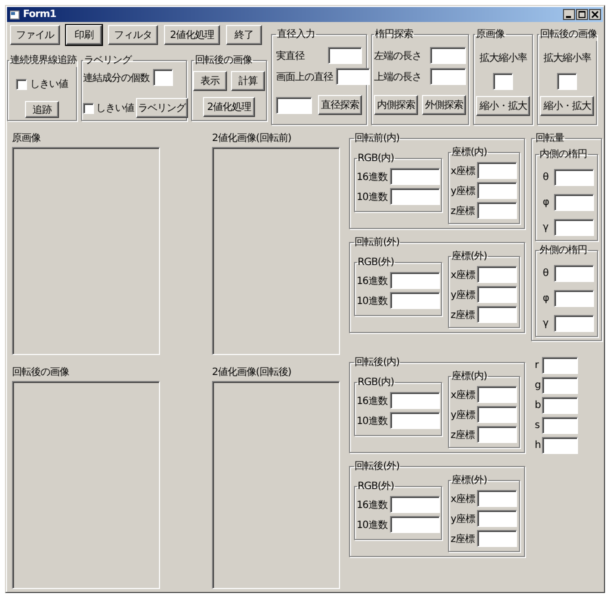 This screenshot has height=606, width=606. I want to click on menu-button: 2値化処理, so click(192, 35).